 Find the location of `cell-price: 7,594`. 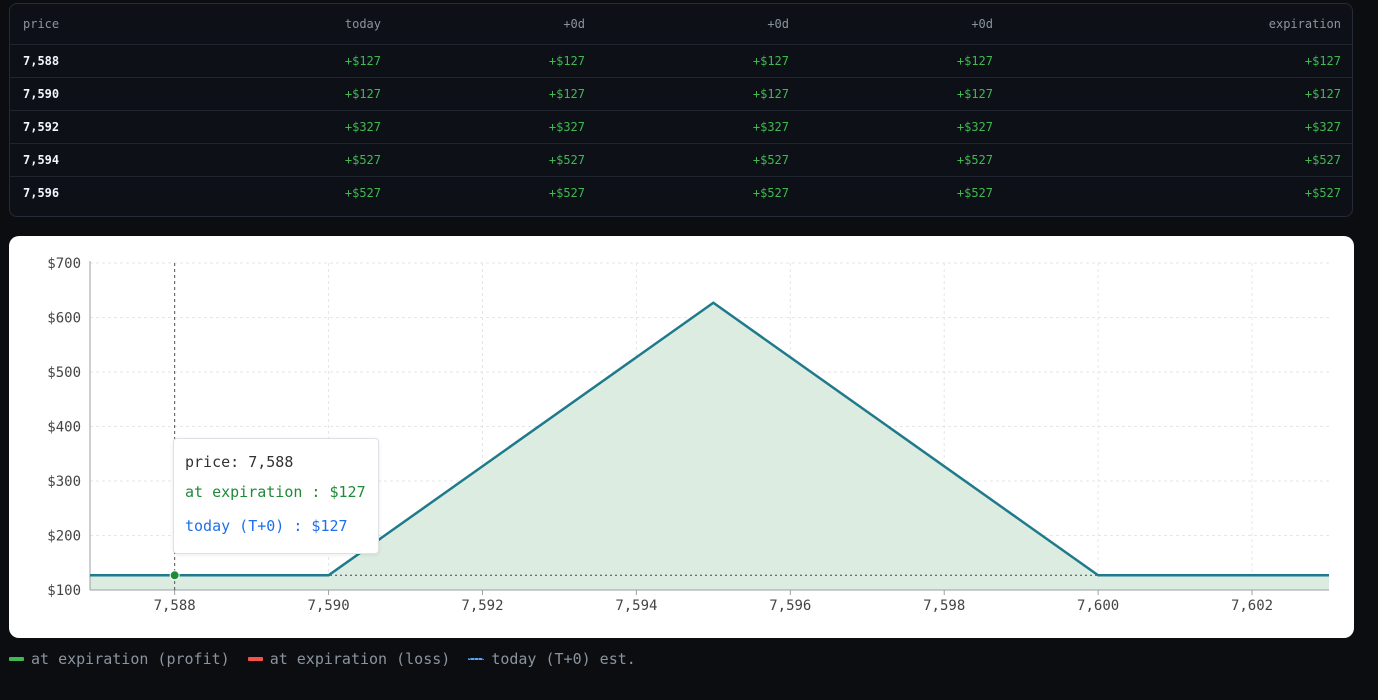

cell-price: 7,594 is located at coordinates (100, 160).